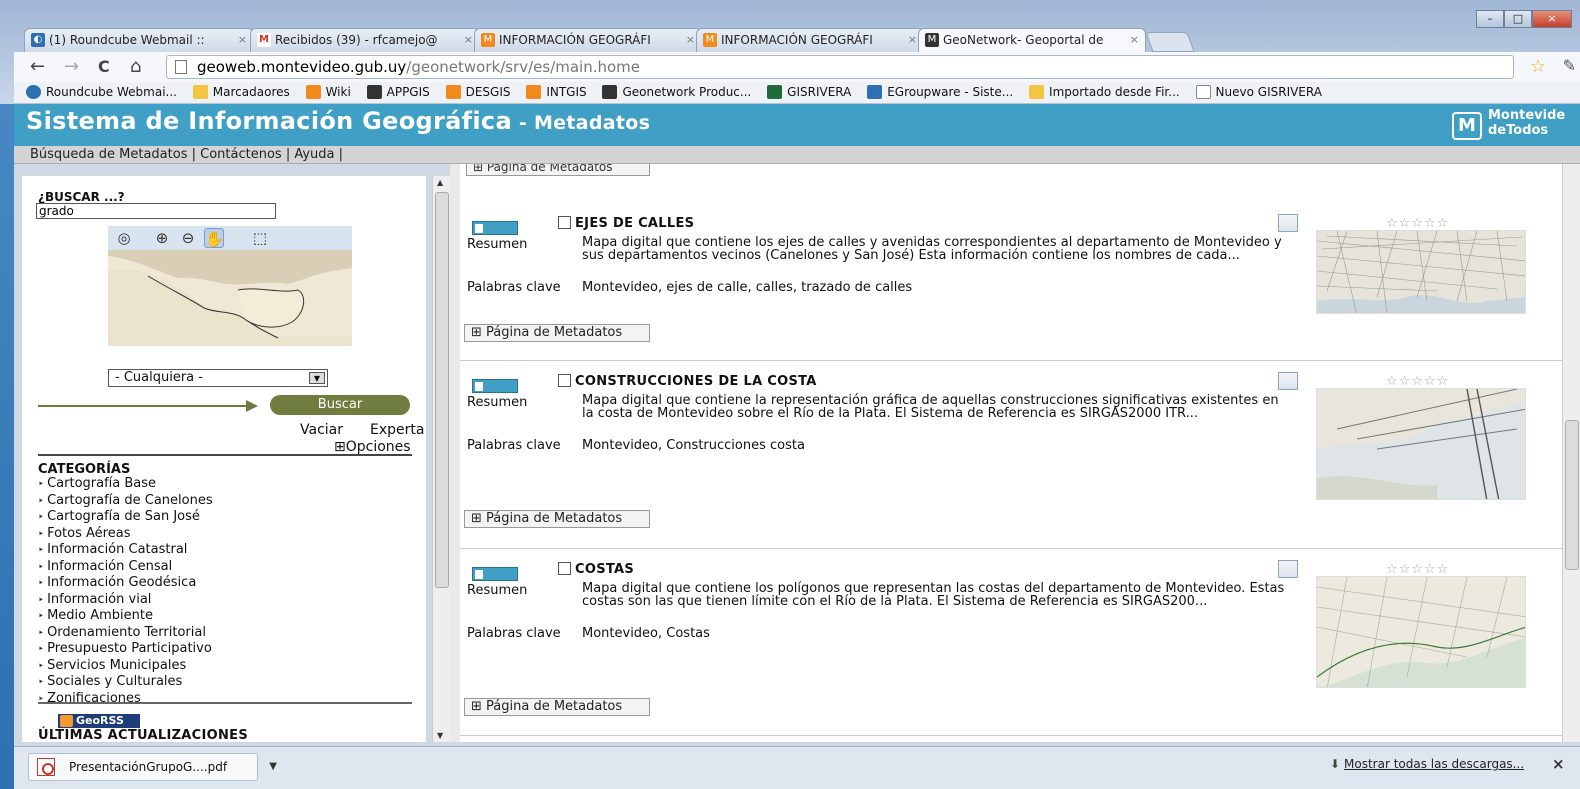  I want to click on experta-link: Experta, so click(397, 430).